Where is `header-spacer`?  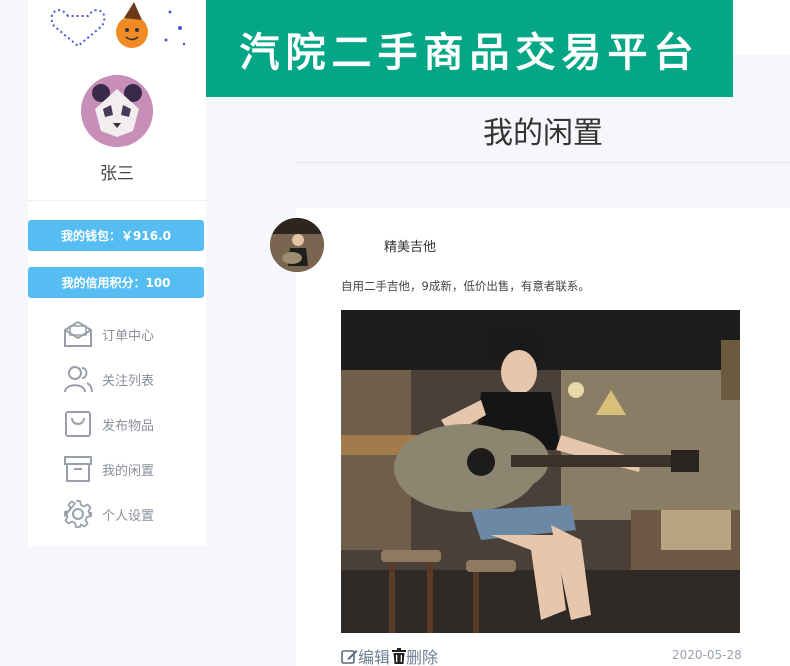 header-spacer is located at coordinates (761, 27).